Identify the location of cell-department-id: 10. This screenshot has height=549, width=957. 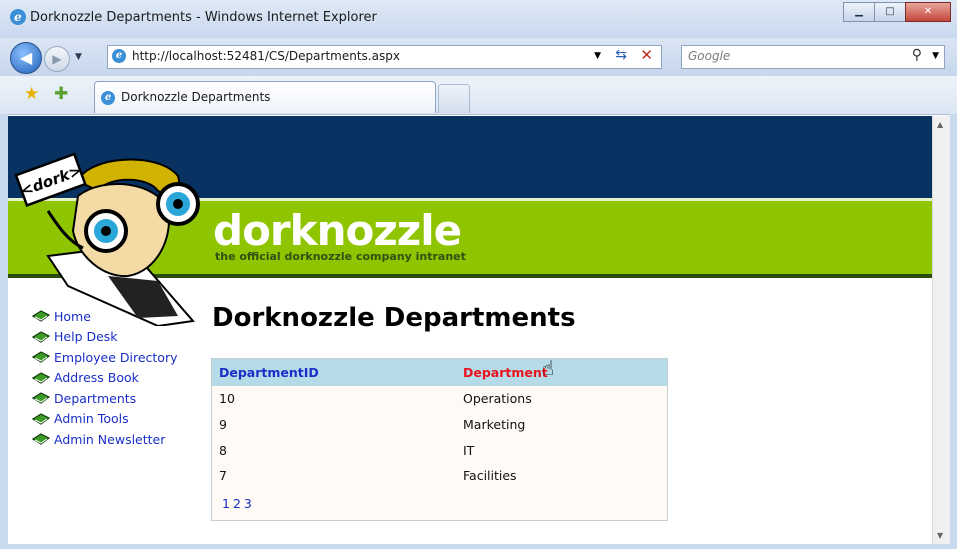
(227, 398).